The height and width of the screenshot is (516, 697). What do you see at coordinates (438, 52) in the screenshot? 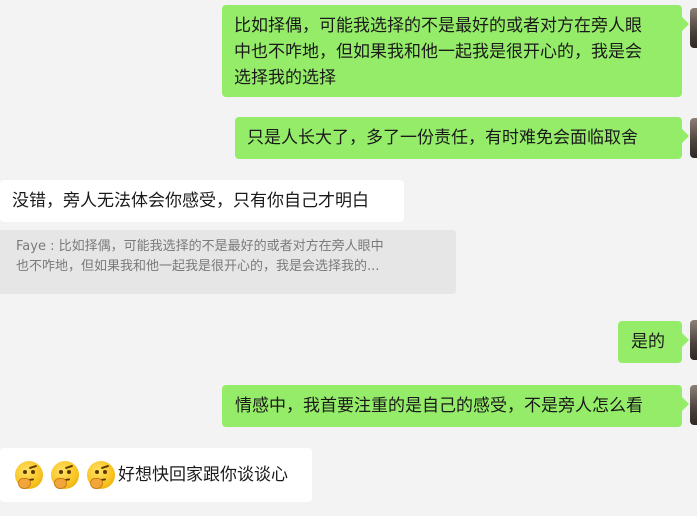
I see `message-text-line: 中也不咋地，但如果我和他一起我是很开心的，我是会` at bounding box center [438, 52].